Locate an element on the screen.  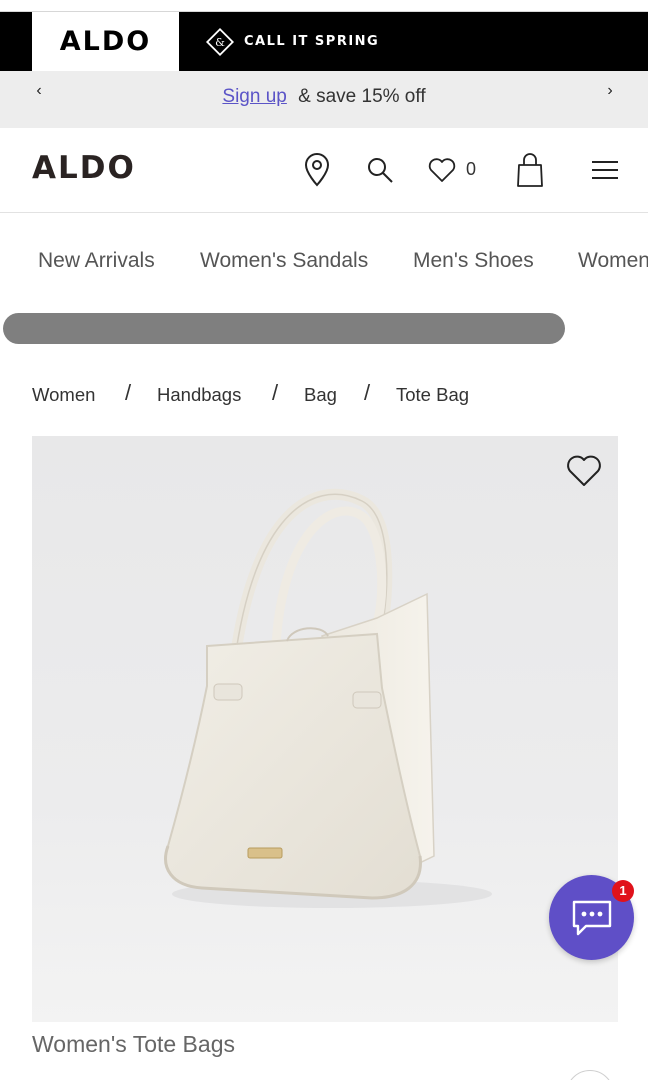
heart-icon is located at coordinates (442, 170).